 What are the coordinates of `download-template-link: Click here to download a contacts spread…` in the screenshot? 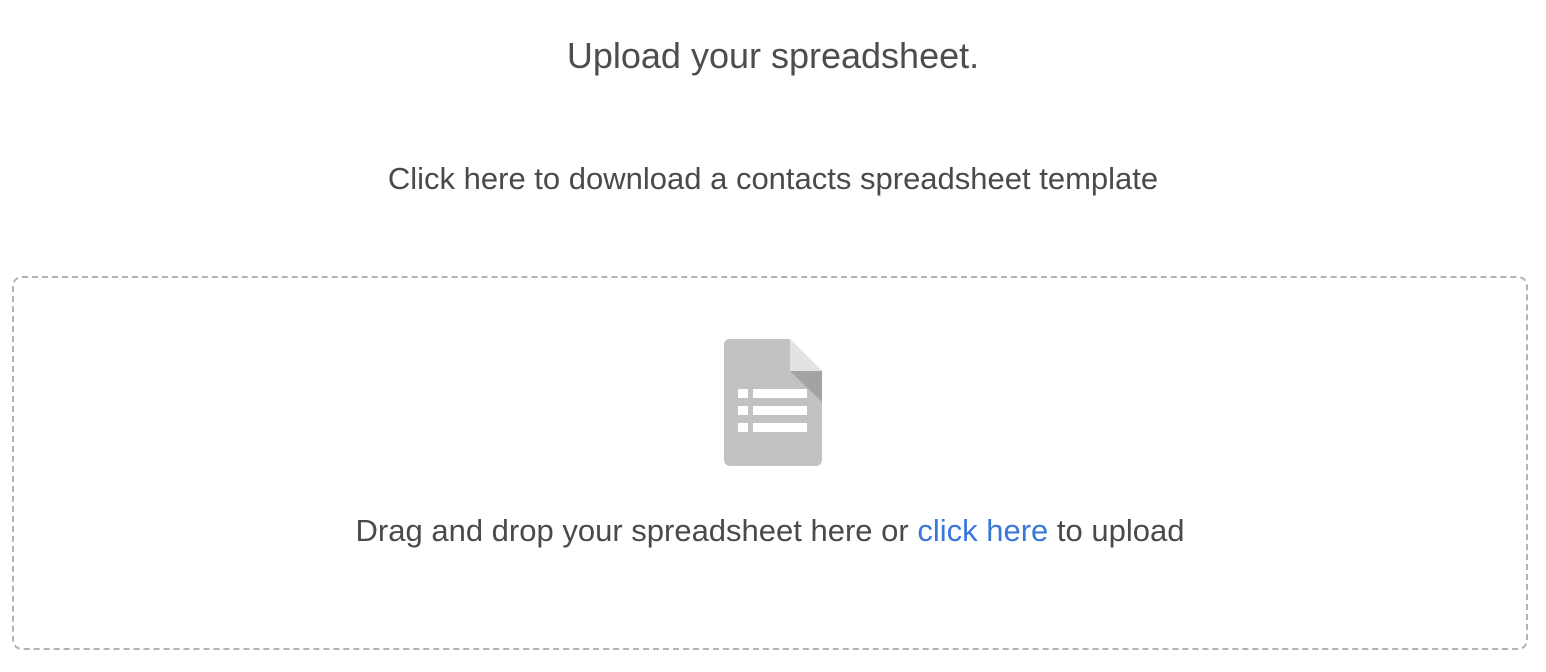 It's located at (773, 179).